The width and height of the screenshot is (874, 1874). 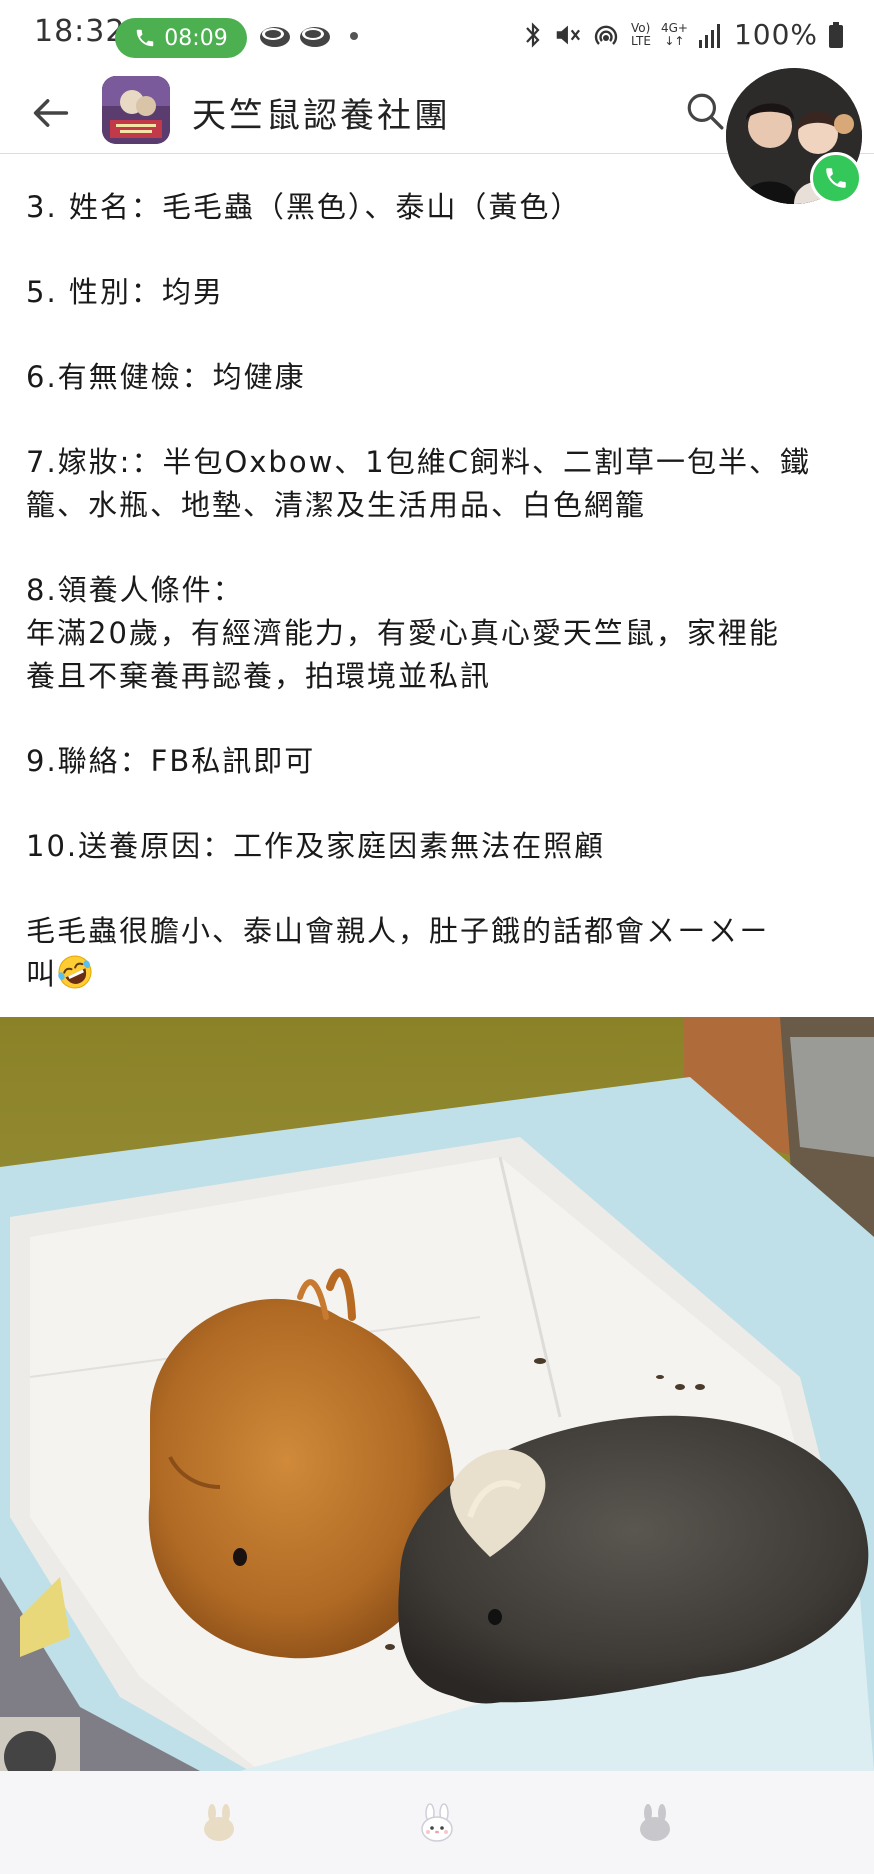 I want to click on post-line: 6.有無健檢：均健康, so click(x=166, y=377).